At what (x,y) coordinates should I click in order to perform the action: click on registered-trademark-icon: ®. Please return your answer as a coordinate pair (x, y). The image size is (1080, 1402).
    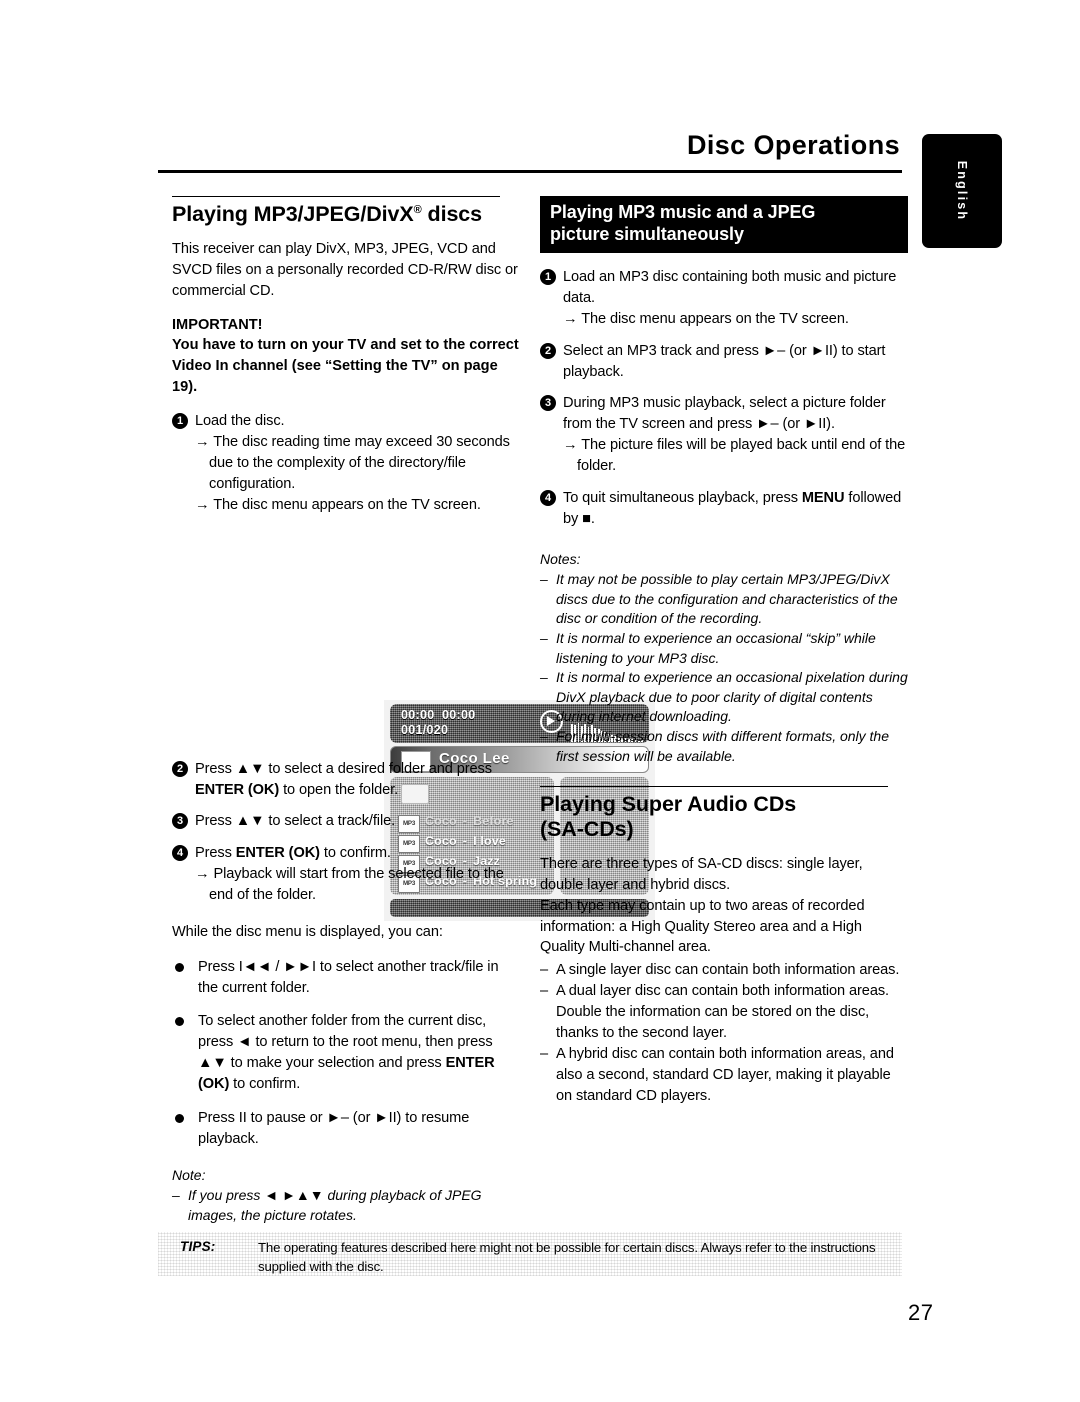
    Looking at the image, I should click on (417, 209).